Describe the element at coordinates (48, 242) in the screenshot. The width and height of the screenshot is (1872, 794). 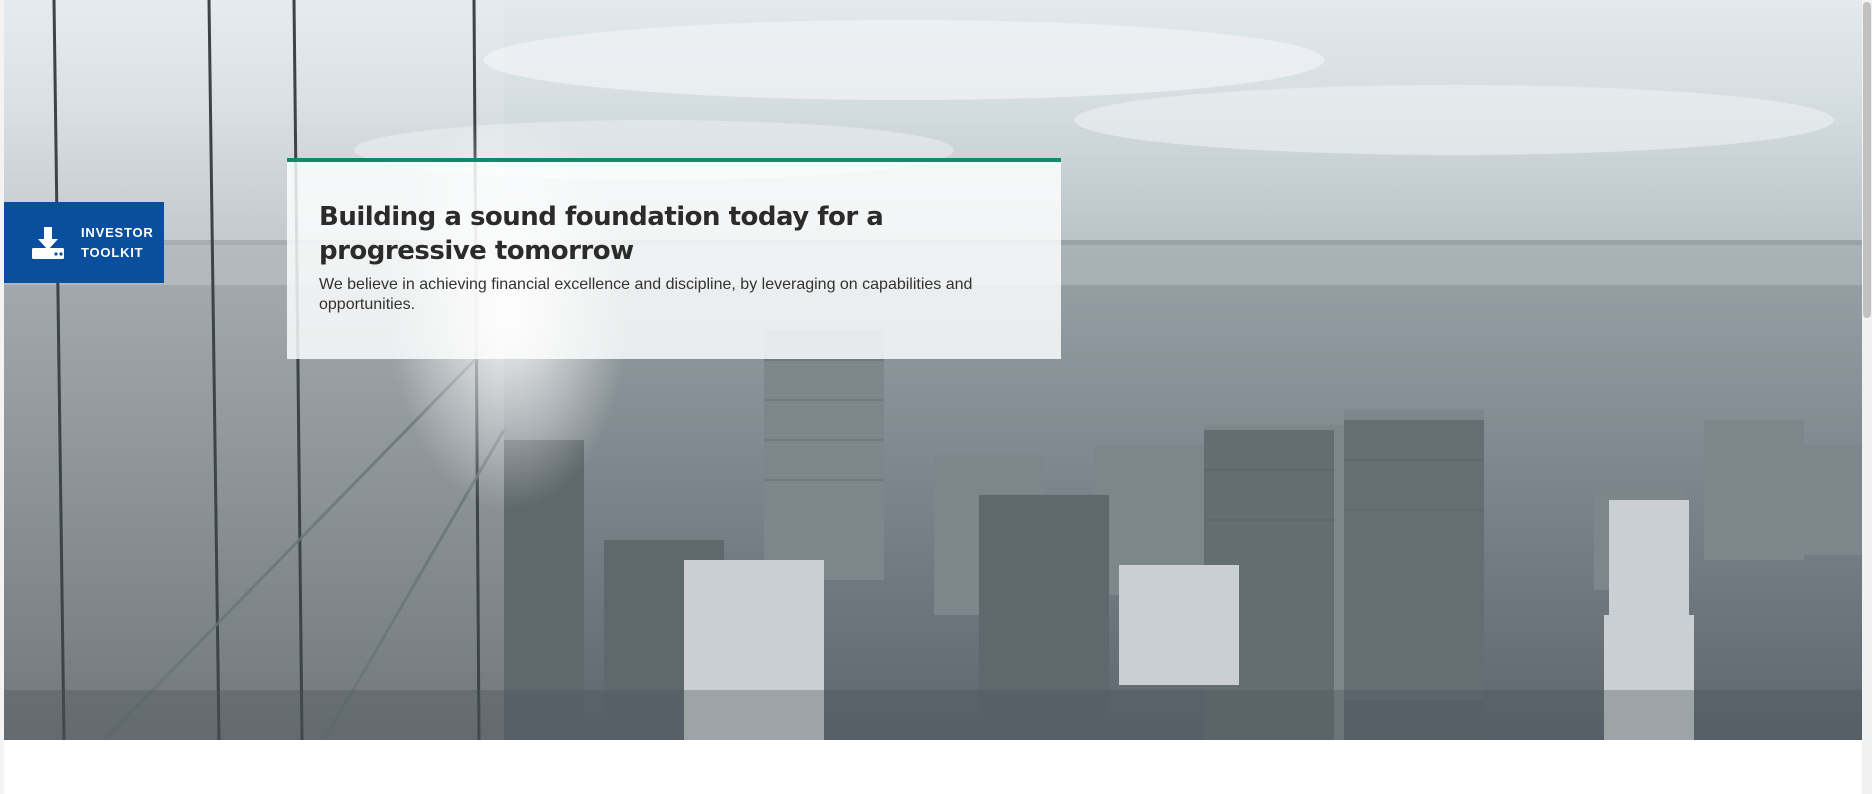
I see `download-icon` at that location.